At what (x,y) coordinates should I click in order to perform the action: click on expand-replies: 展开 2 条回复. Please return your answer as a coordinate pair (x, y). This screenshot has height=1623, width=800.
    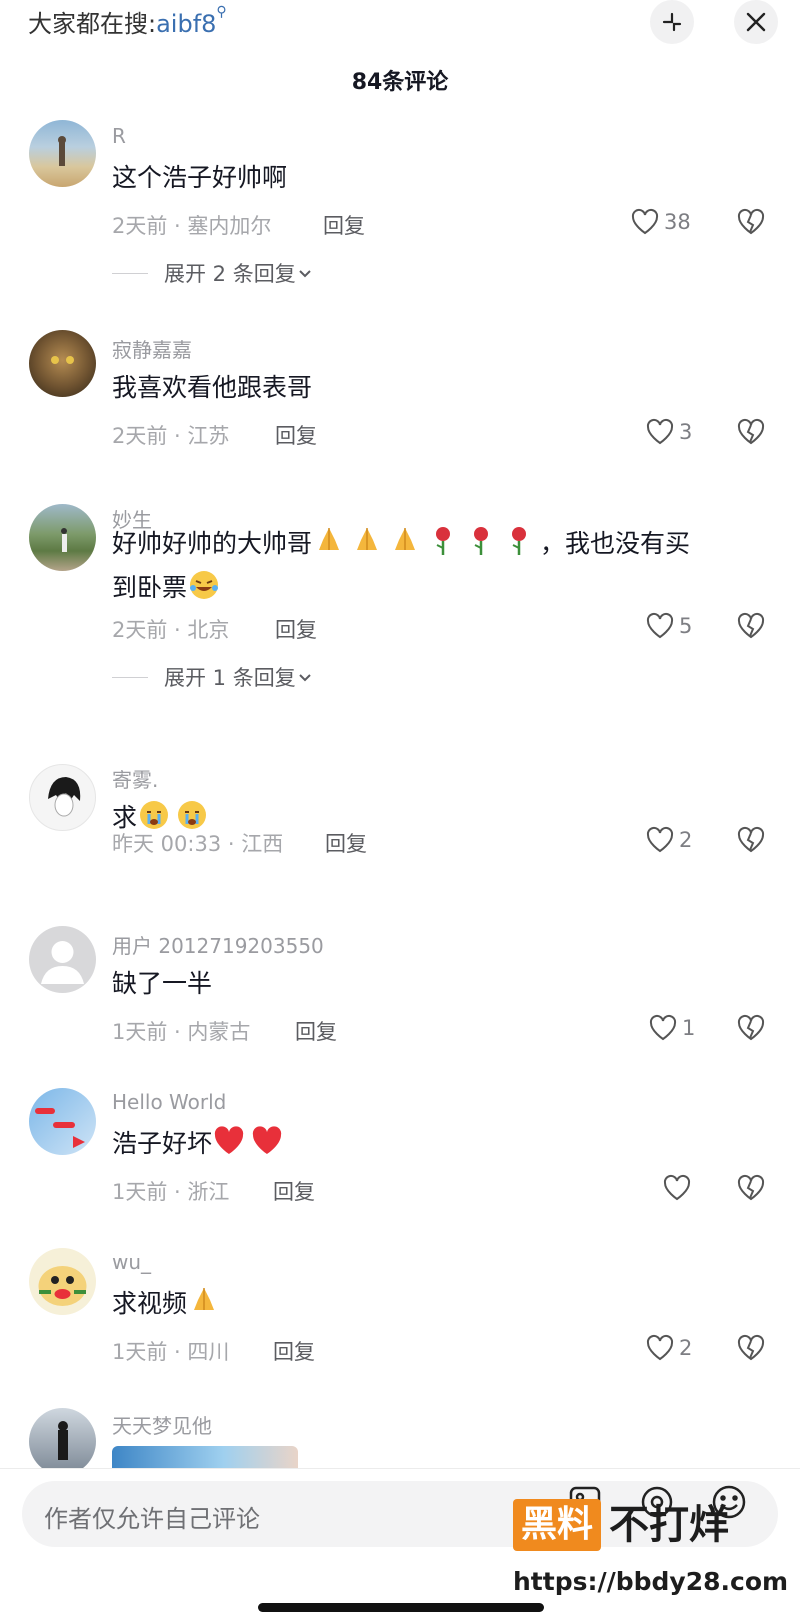
    Looking at the image, I should click on (213, 273).